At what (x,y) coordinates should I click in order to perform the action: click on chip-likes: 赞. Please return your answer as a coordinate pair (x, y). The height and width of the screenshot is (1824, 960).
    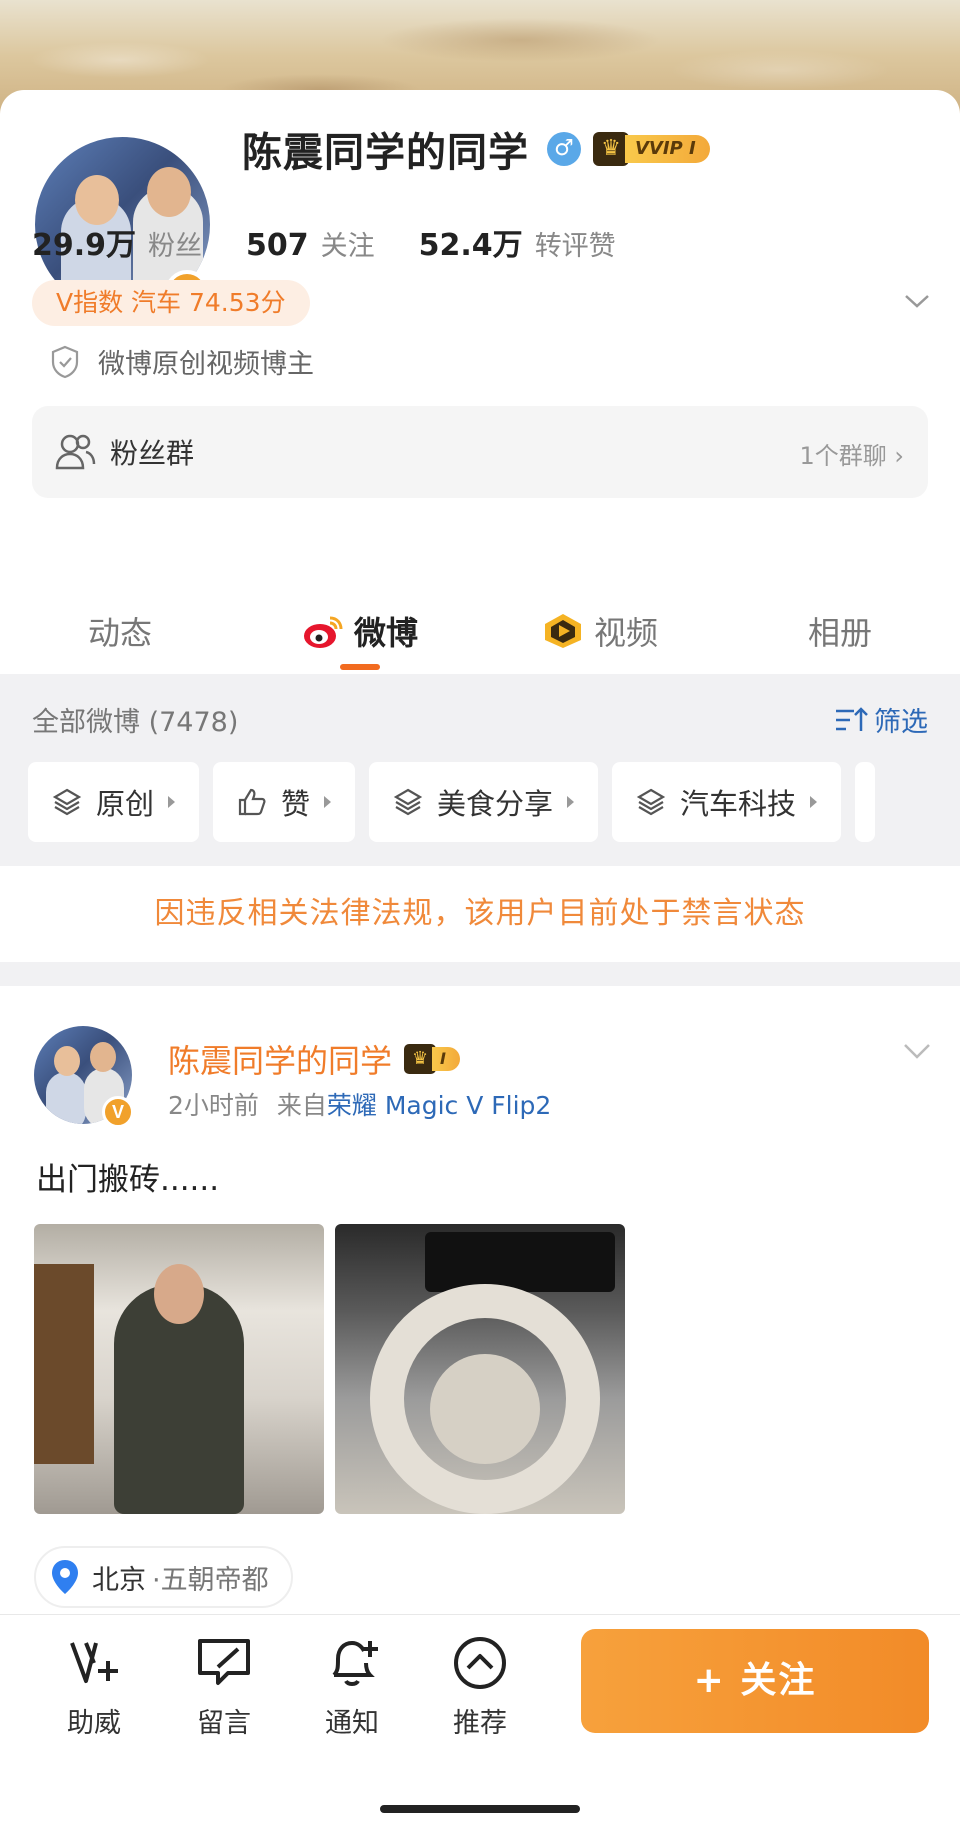
    Looking at the image, I should click on (284, 802).